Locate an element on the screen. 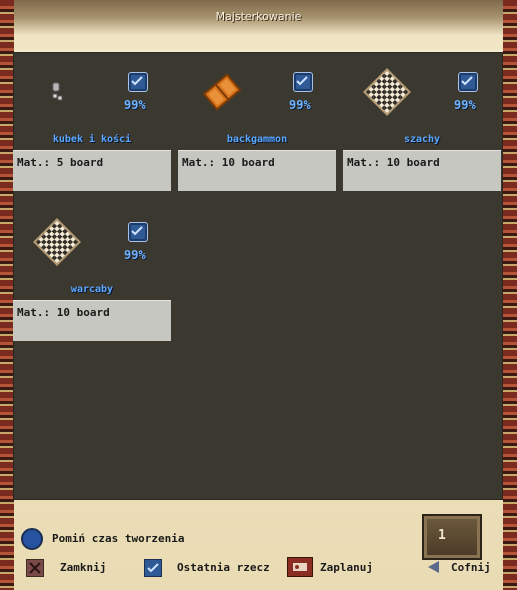  back-label: Cofnij is located at coordinates (471, 567).